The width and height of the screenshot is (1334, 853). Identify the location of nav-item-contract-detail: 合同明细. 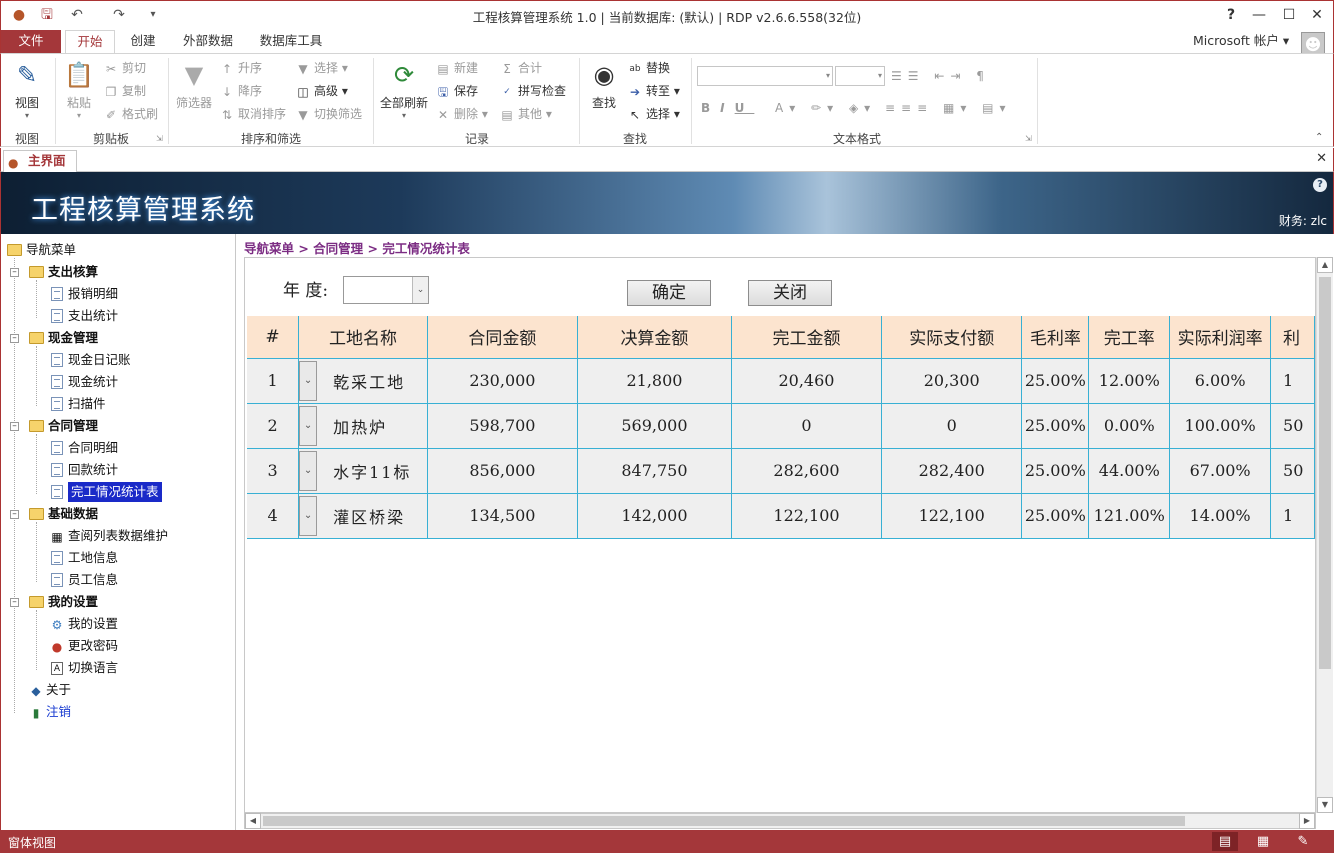
(84, 448).